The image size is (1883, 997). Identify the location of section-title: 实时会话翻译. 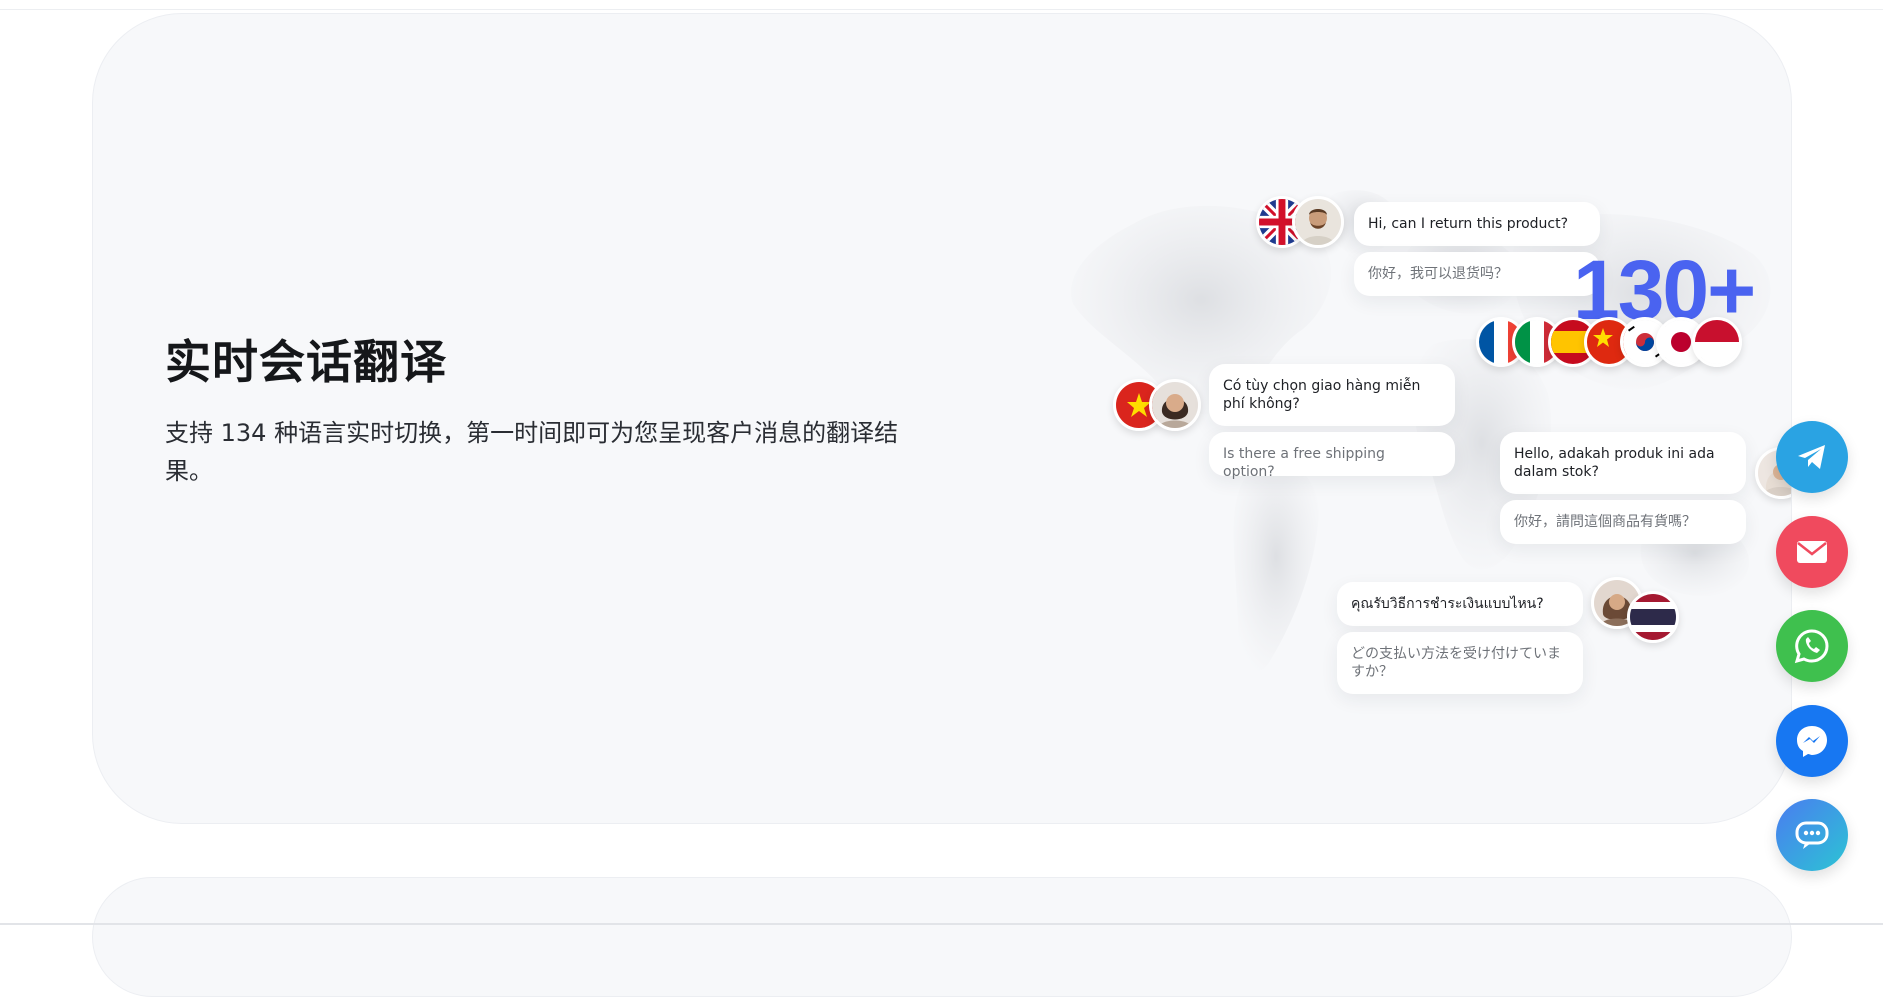
(306, 362).